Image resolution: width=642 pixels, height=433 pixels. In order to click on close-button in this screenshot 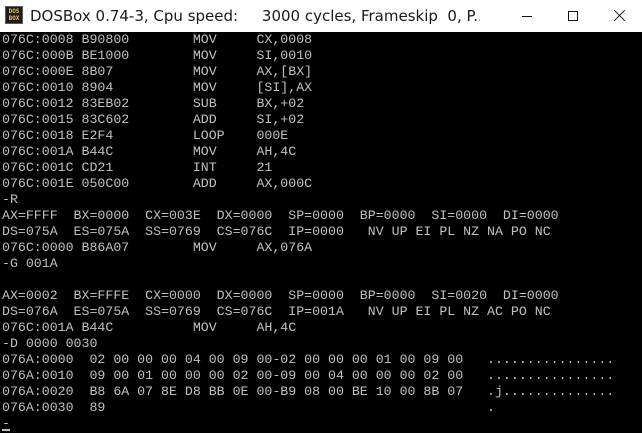, I will do `click(619, 16)`.